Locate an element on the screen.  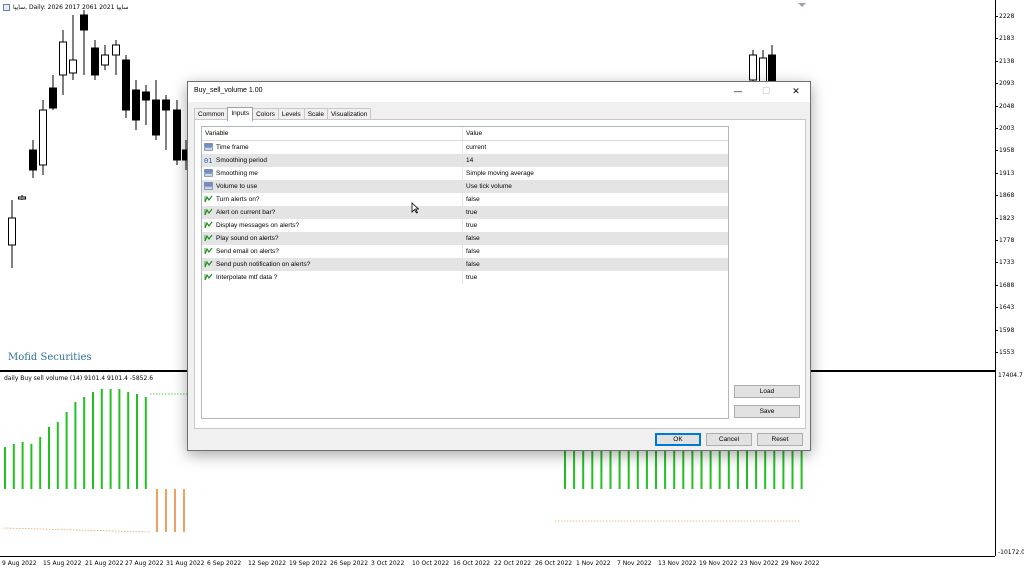
load-button: Load is located at coordinates (767, 391).